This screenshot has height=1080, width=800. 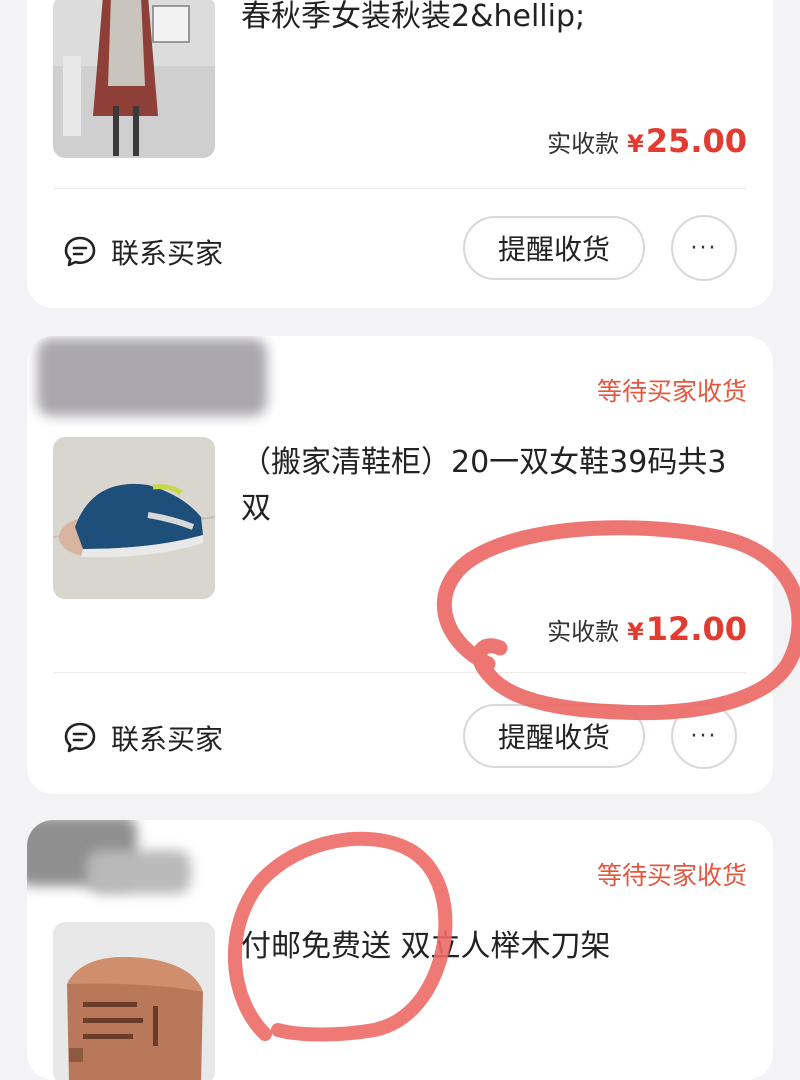 I want to click on received-amount: 实收款 ¥ 25.00, so click(x=647, y=141).